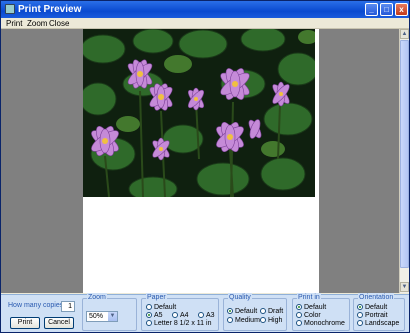 The width and height of the screenshot is (410, 333). Describe the element at coordinates (68, 306) in the screenshot. I see `copies-field: 1` at that location.